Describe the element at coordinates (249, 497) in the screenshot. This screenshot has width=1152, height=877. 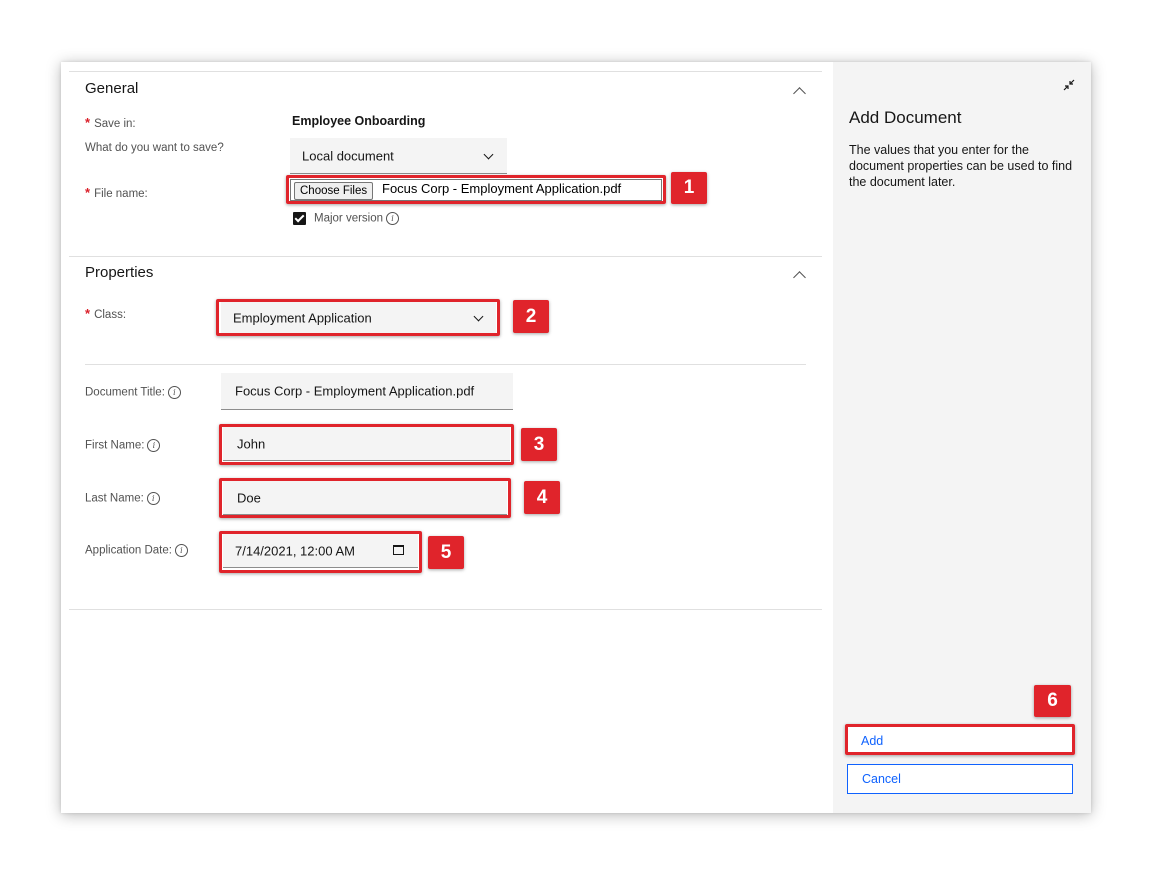
I see `last-name-value: Doe` at that location.